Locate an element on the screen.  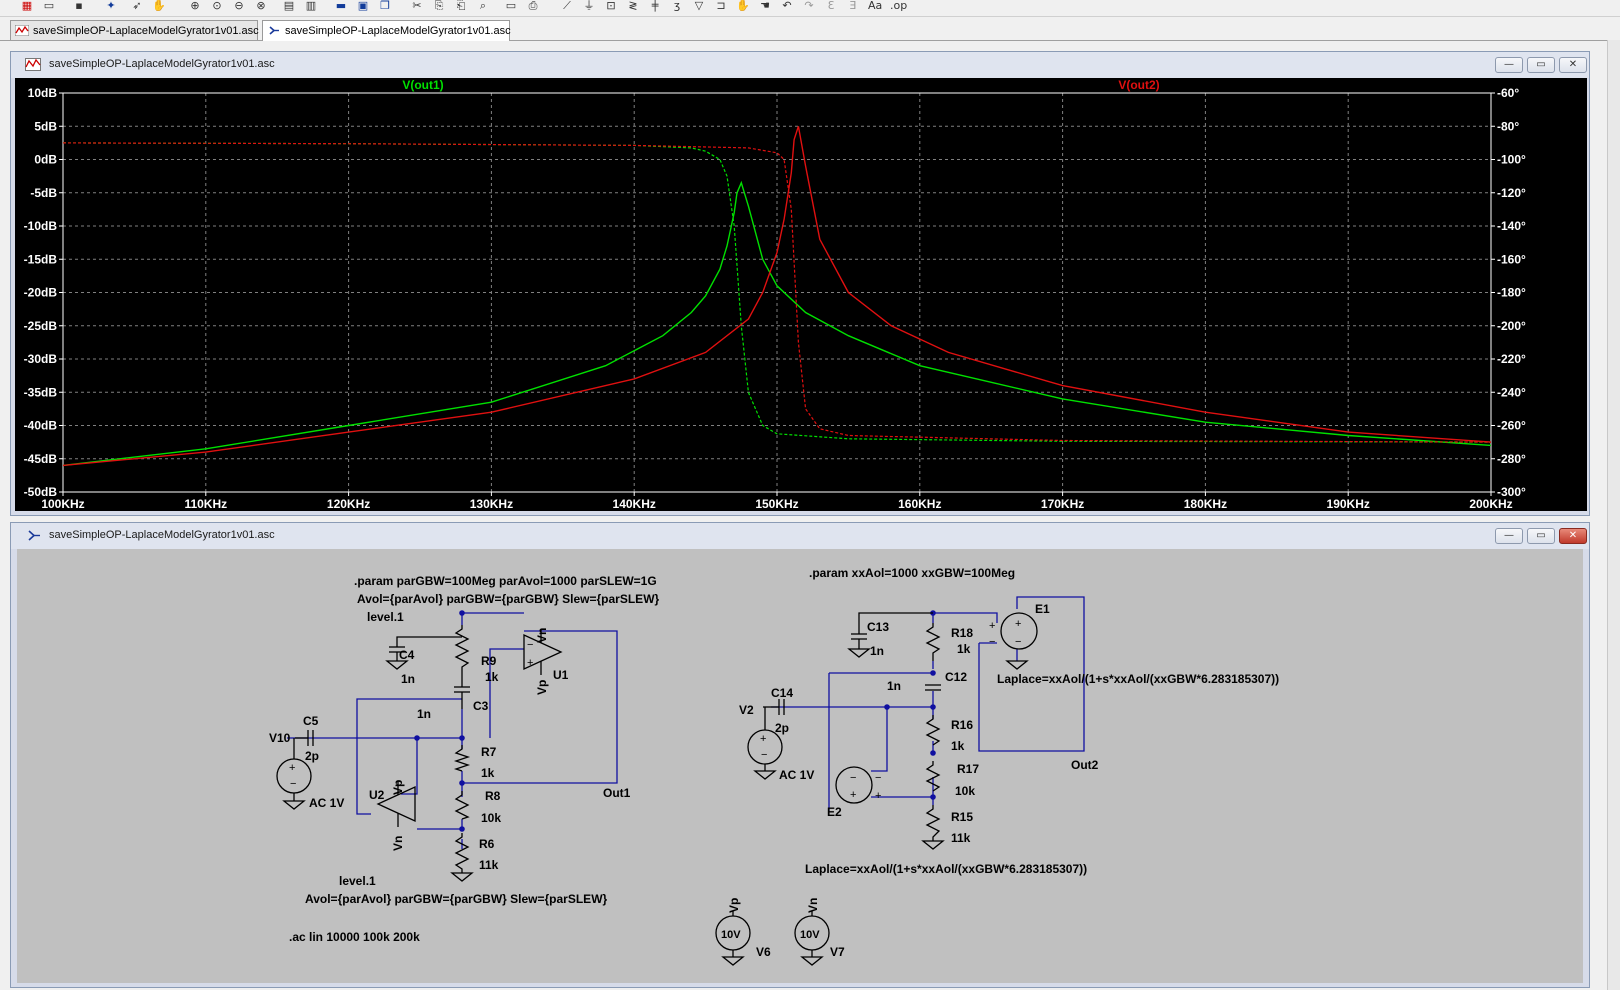
pan-icon: ⊙ is located at coordinates (217, 6).